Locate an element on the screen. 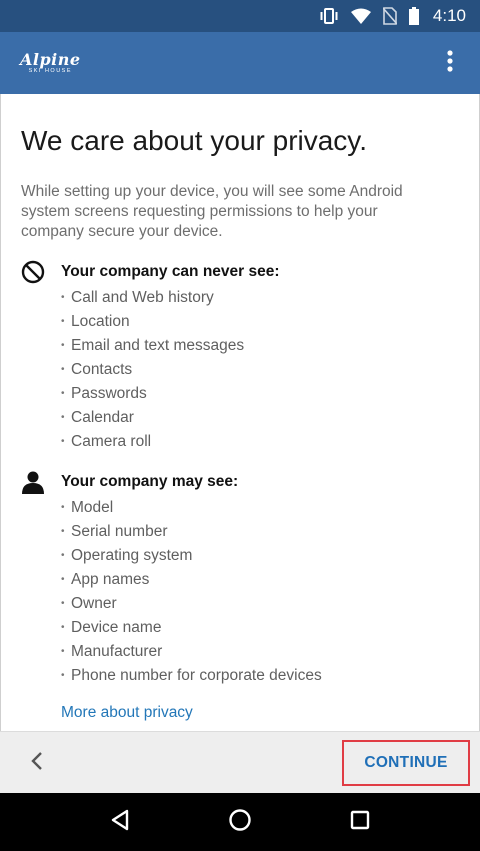 This screenshot has width=480, height=851. back-triangle-icon is located at coordinates (120, 822).